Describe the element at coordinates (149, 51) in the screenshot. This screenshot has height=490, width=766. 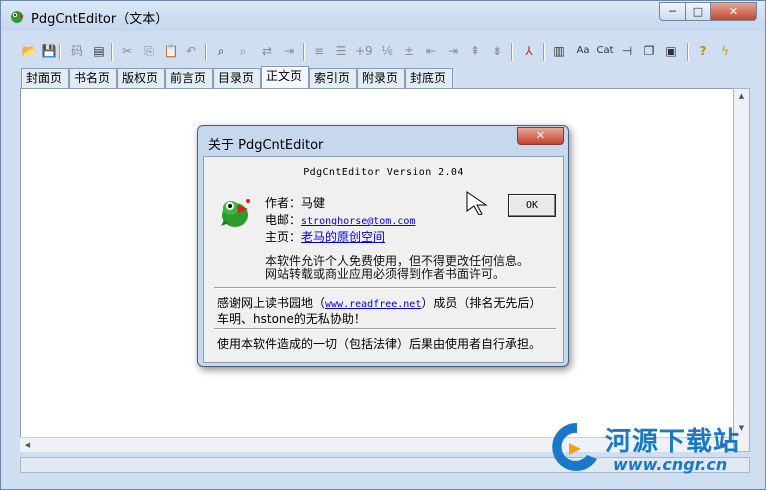
I see `copy-icon: ⎘` at that location.